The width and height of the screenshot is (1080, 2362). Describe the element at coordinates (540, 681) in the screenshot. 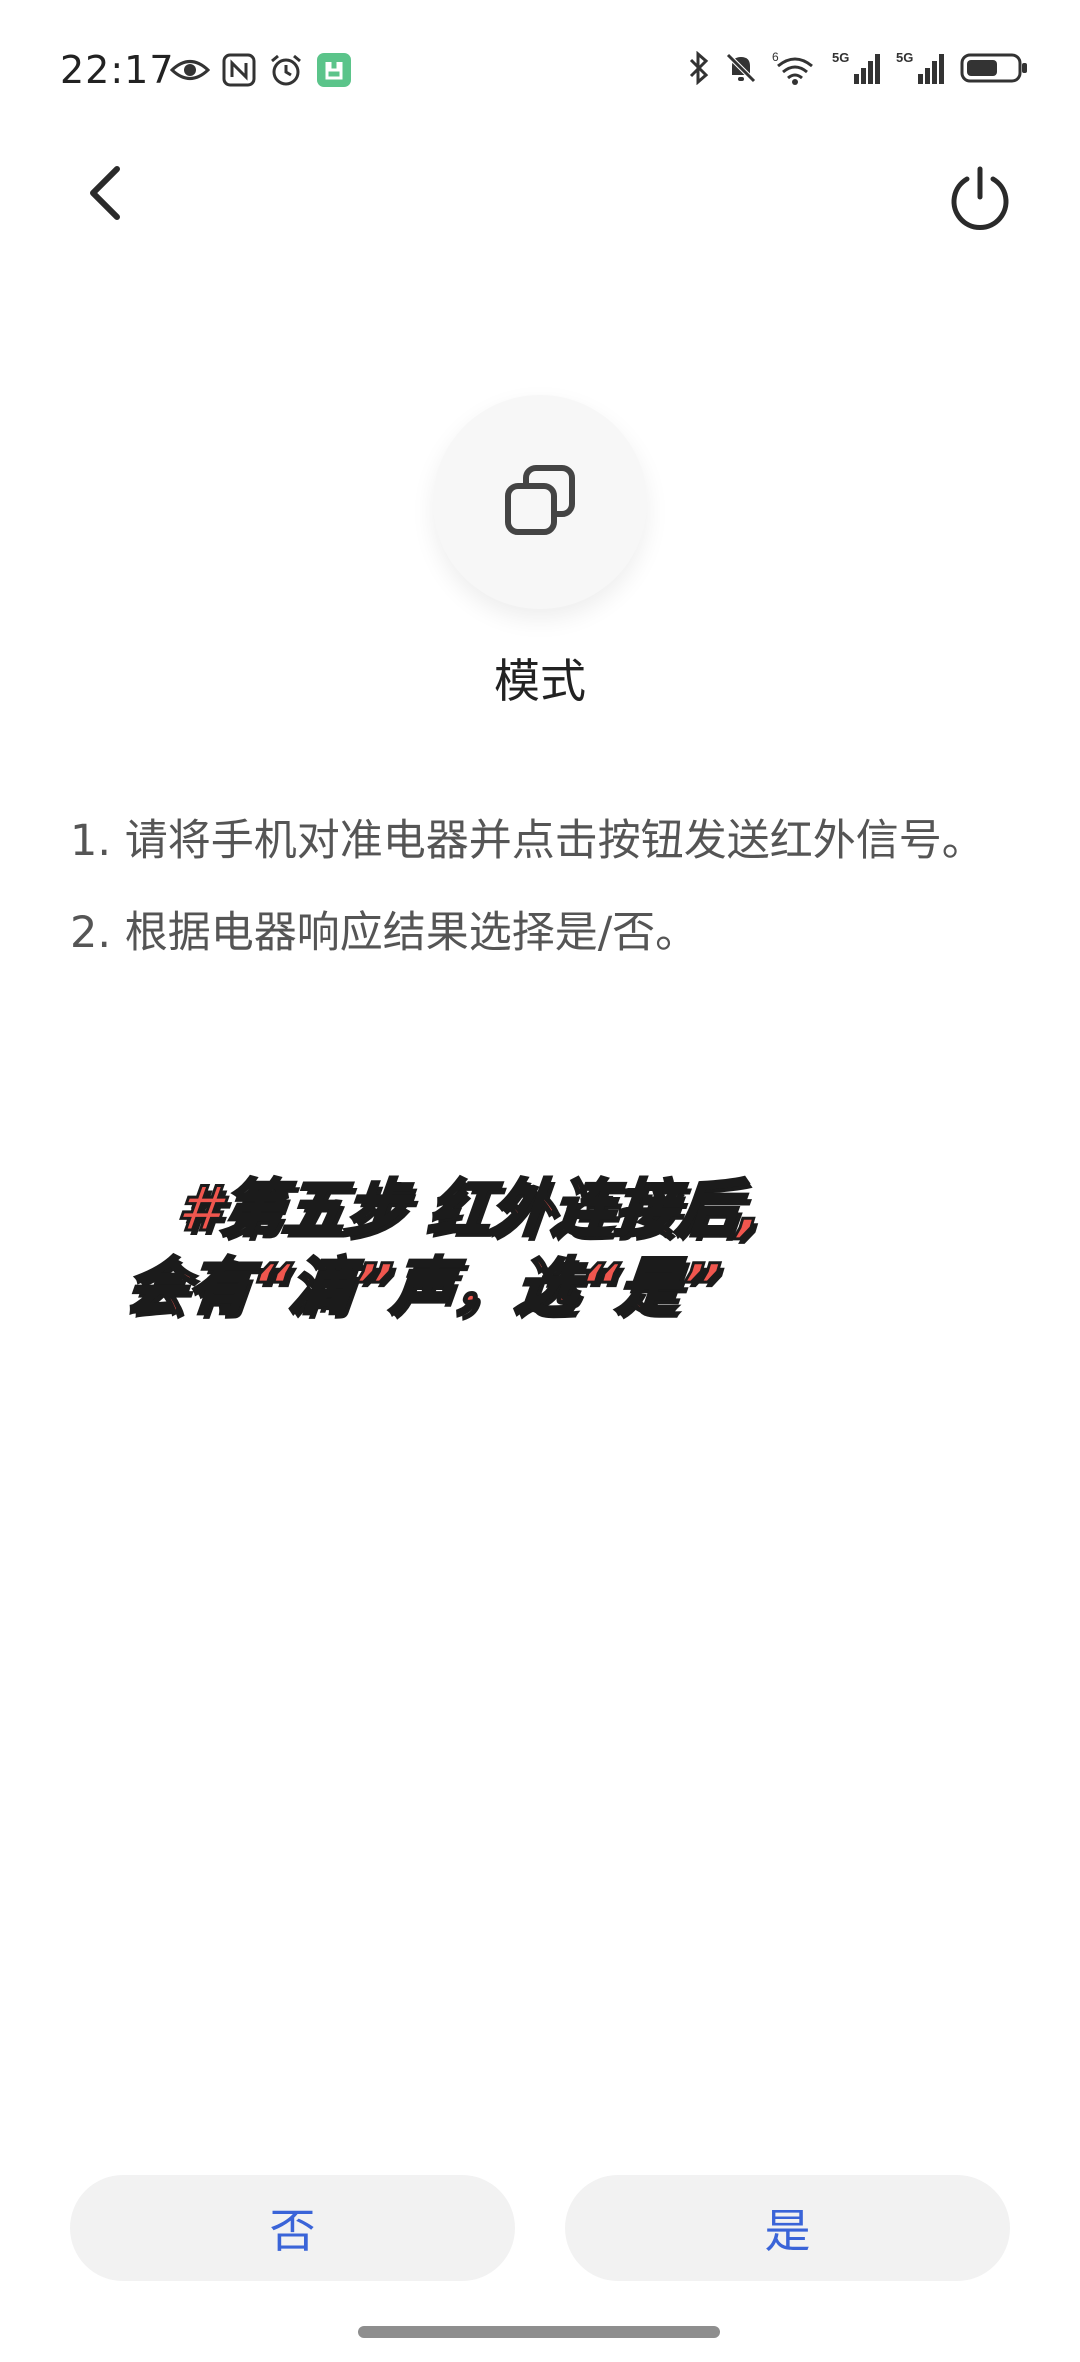

I see `mode-label: 模式` at that location.